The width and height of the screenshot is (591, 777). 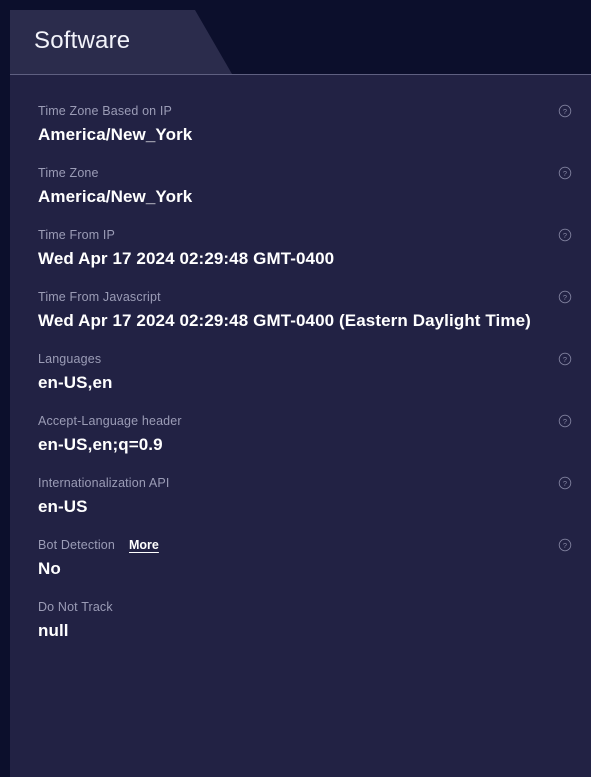 I want to click on row-label: Time From Javascript, so click(x=99, y=297).